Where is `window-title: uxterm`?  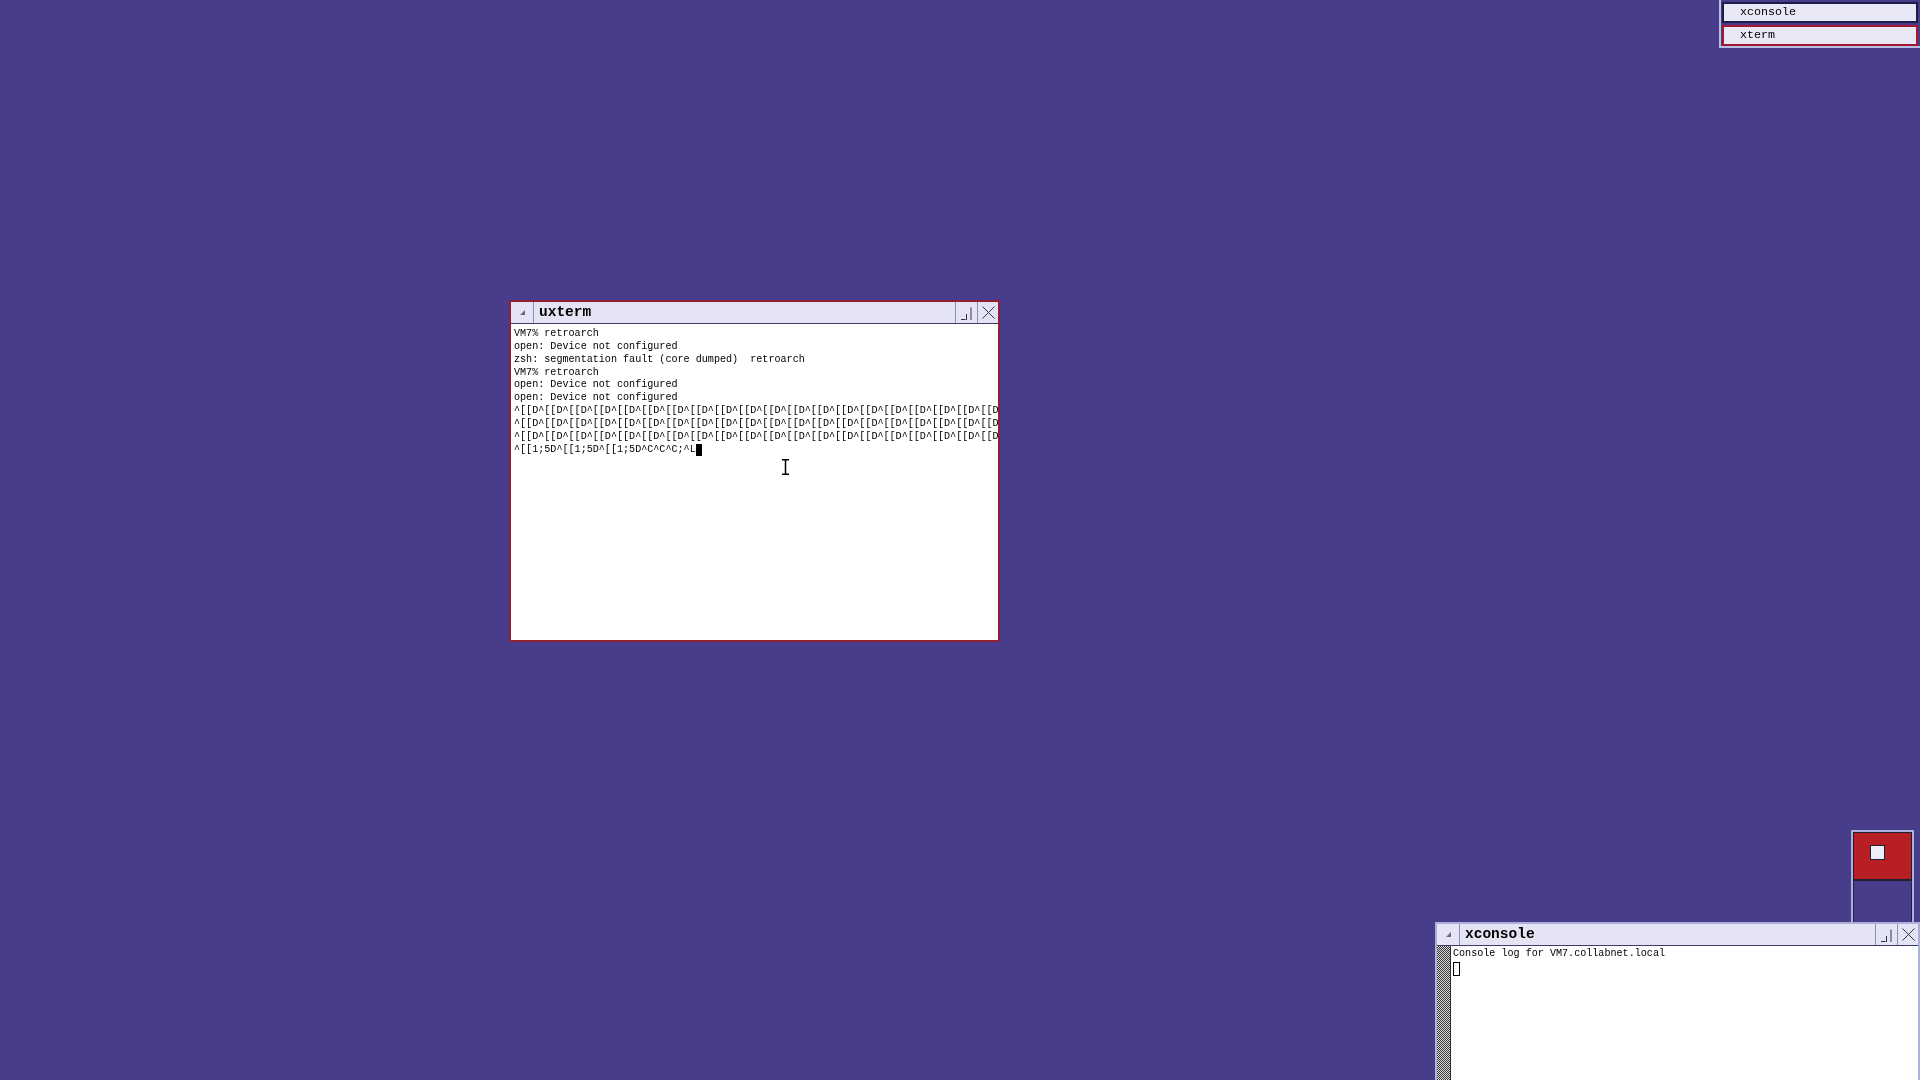 window-title: uxterm is located at coordinates (565, 312).